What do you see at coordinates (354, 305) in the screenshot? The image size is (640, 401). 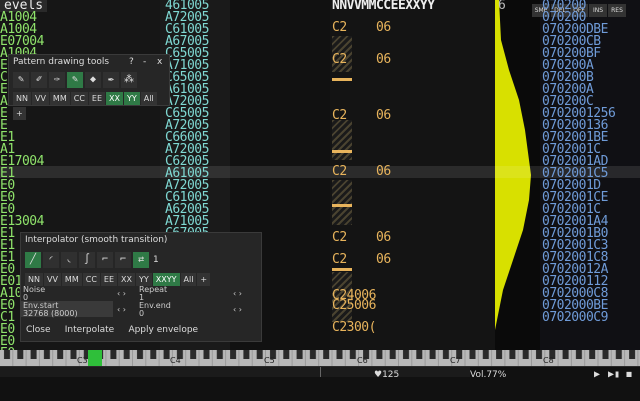 I see `track-note-row: C25006` at bounding box center [354, 305].